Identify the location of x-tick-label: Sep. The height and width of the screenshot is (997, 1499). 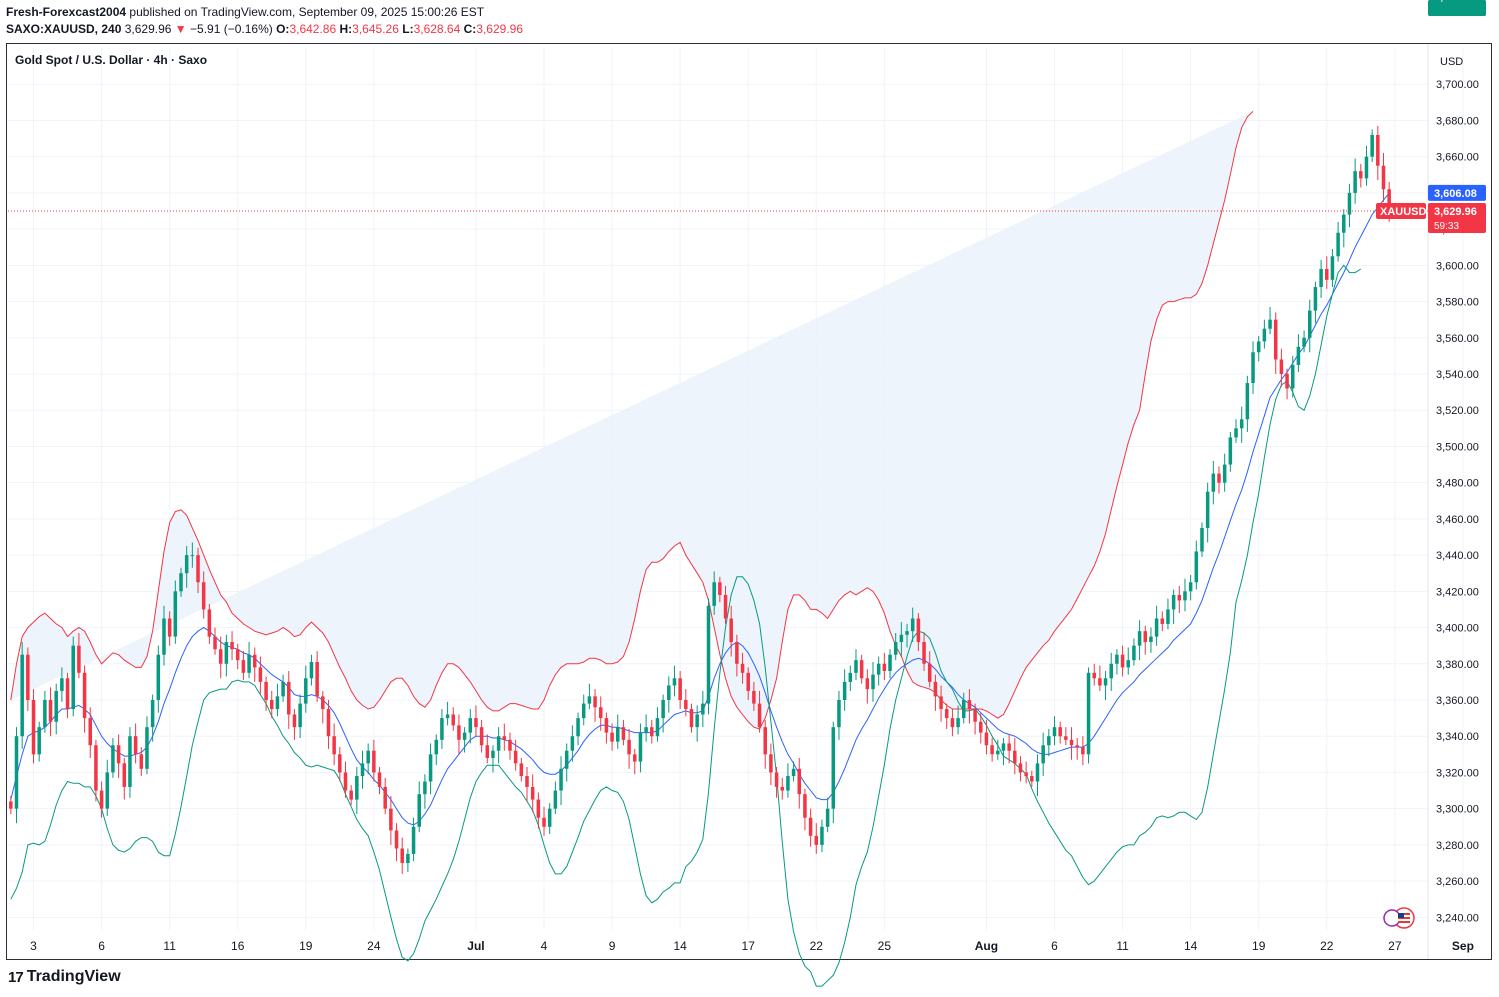
(1463, 946).